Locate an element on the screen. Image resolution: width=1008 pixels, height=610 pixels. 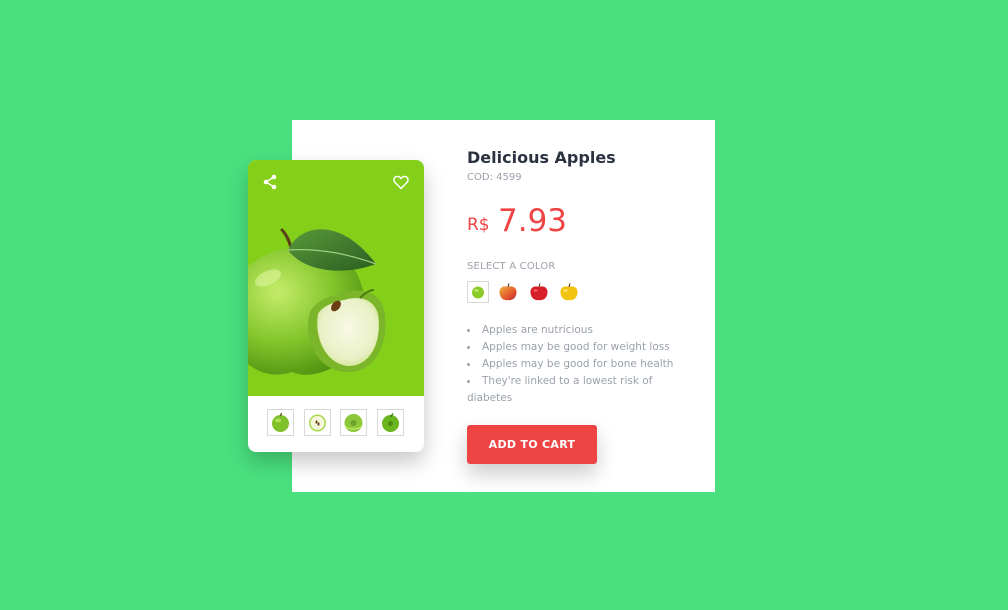
color-swatch-red-yellow is located at coordinates (508, 292).